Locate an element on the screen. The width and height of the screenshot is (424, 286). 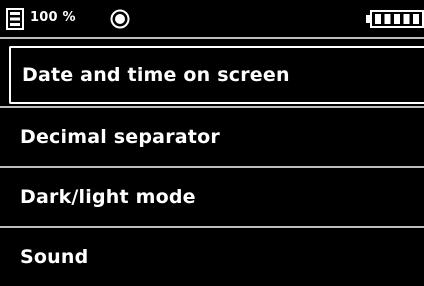
divider is located at coordinates (212, 38).